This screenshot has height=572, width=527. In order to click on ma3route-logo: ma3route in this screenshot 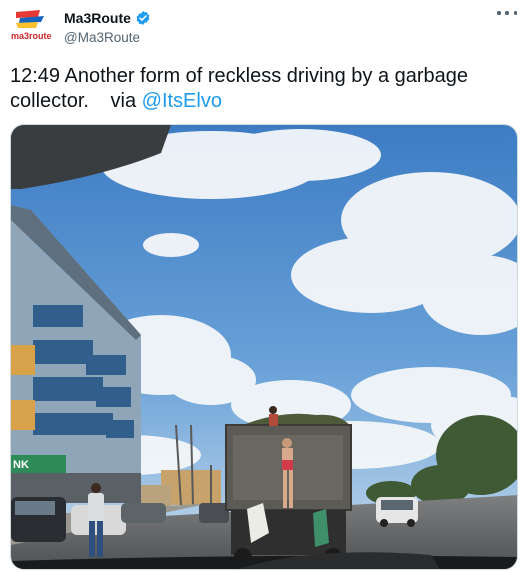, I will do `click(31, 25)`.